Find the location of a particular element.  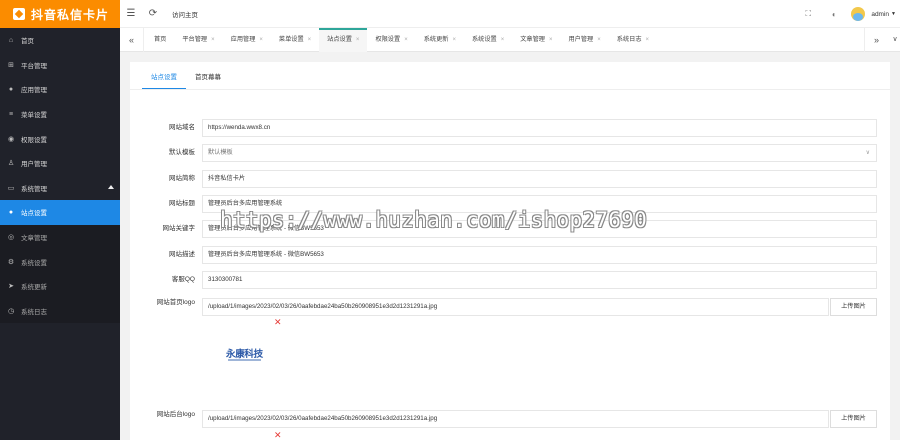

field-label: 网站简称 is located at coordinates (182, 178).